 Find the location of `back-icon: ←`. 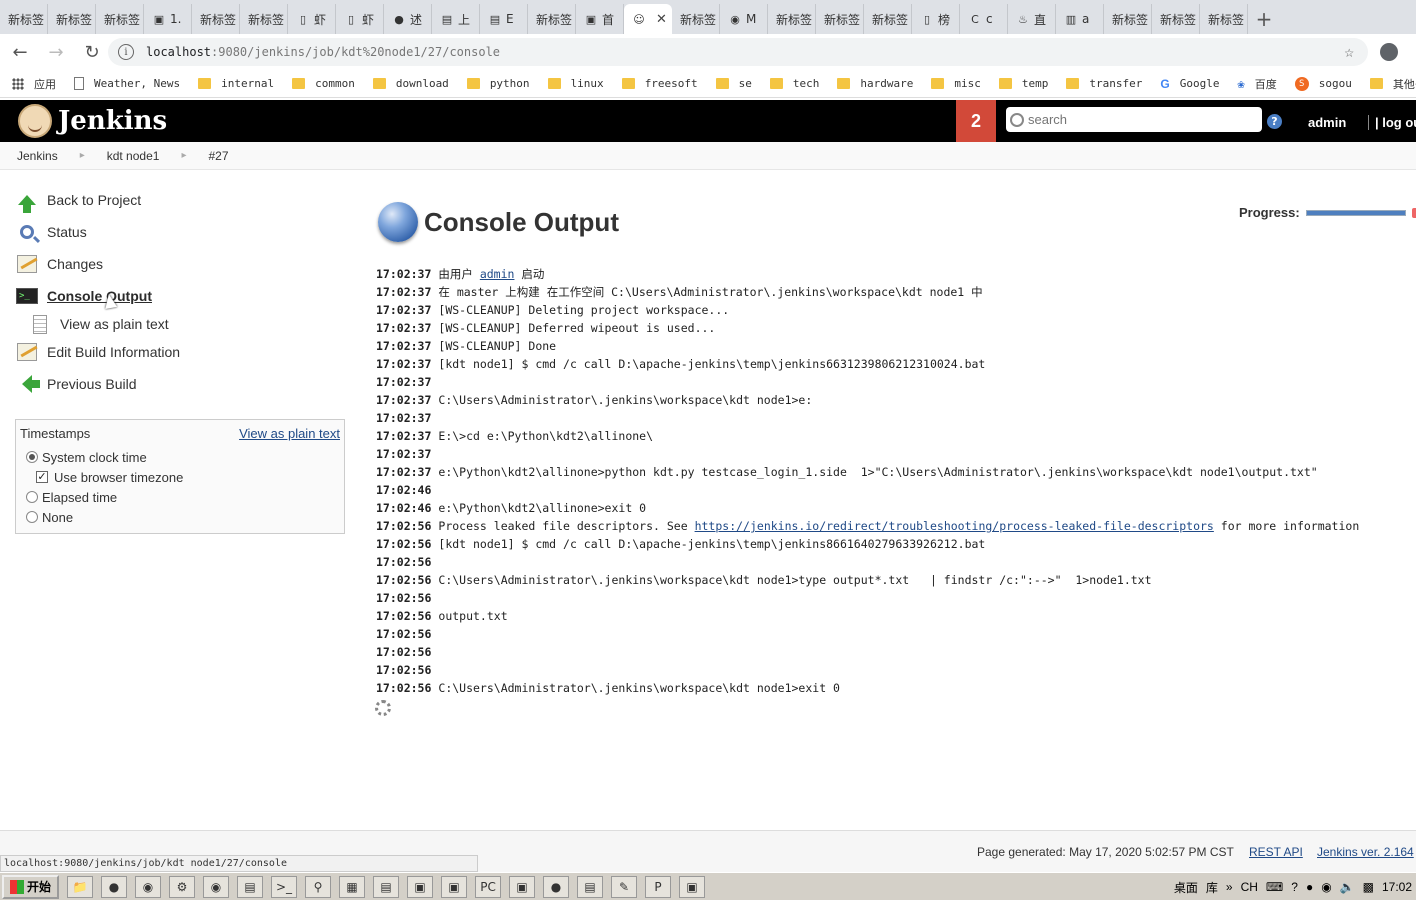

back-icon: ← is located at coordinates (20, 52).